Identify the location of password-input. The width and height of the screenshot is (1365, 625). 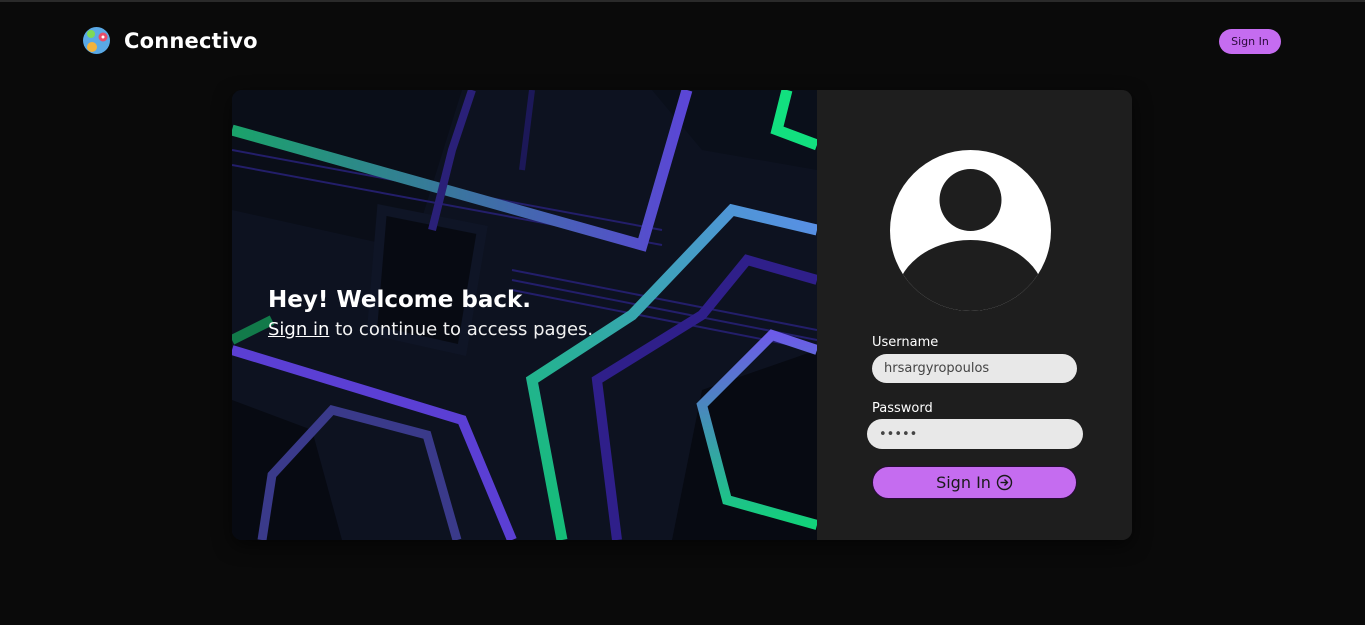
(975, 434).